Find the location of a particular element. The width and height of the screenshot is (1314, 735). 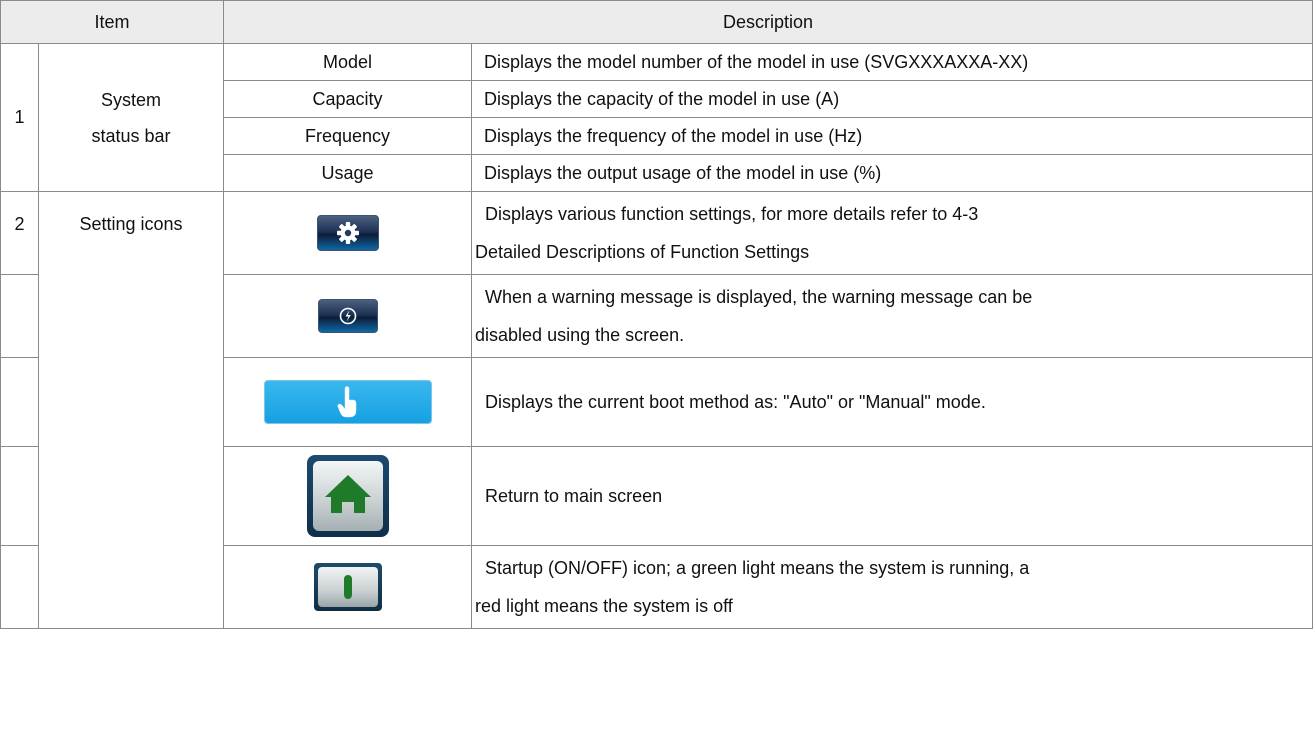

hand-pointer-icon is located at coordinates (347, 402).